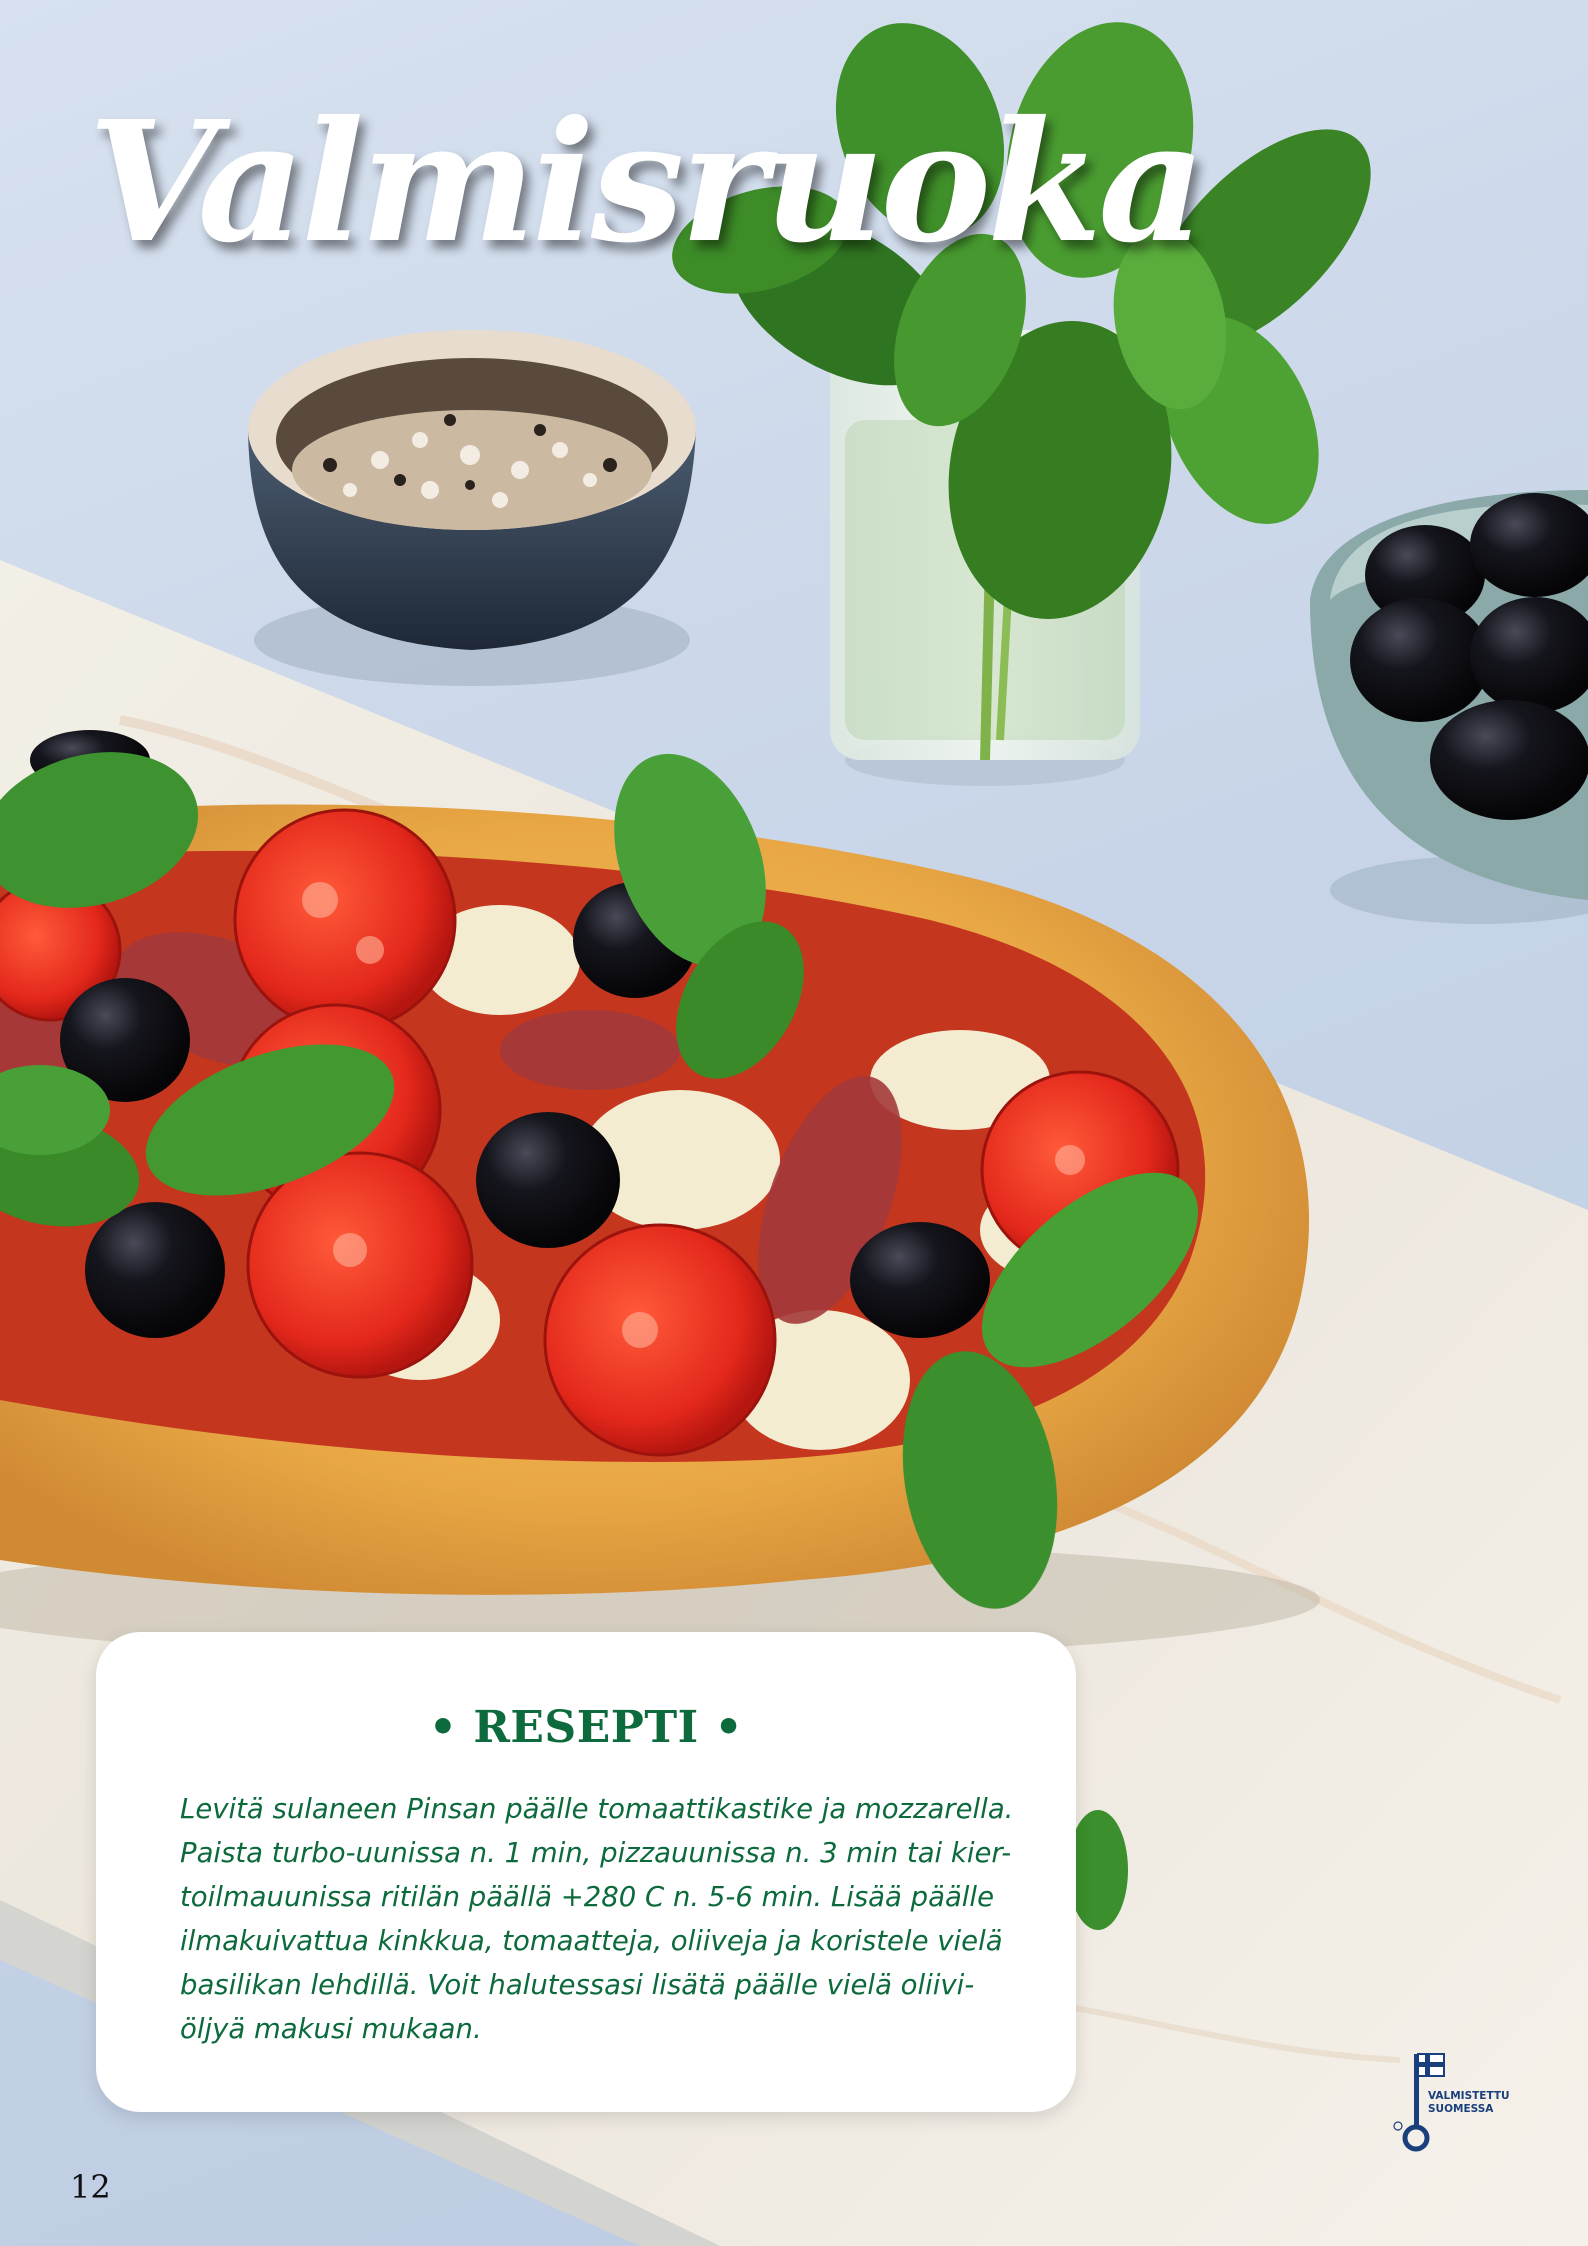  I want to click on recipe-line: öljyä makusi mukaan., so click(331, 2029).